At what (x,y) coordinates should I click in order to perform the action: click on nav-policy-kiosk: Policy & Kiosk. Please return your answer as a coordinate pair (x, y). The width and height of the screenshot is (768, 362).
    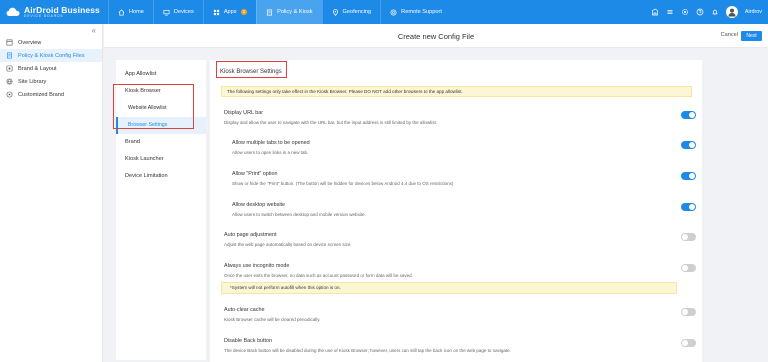
    Looking at the image, I should click on (289, 12).